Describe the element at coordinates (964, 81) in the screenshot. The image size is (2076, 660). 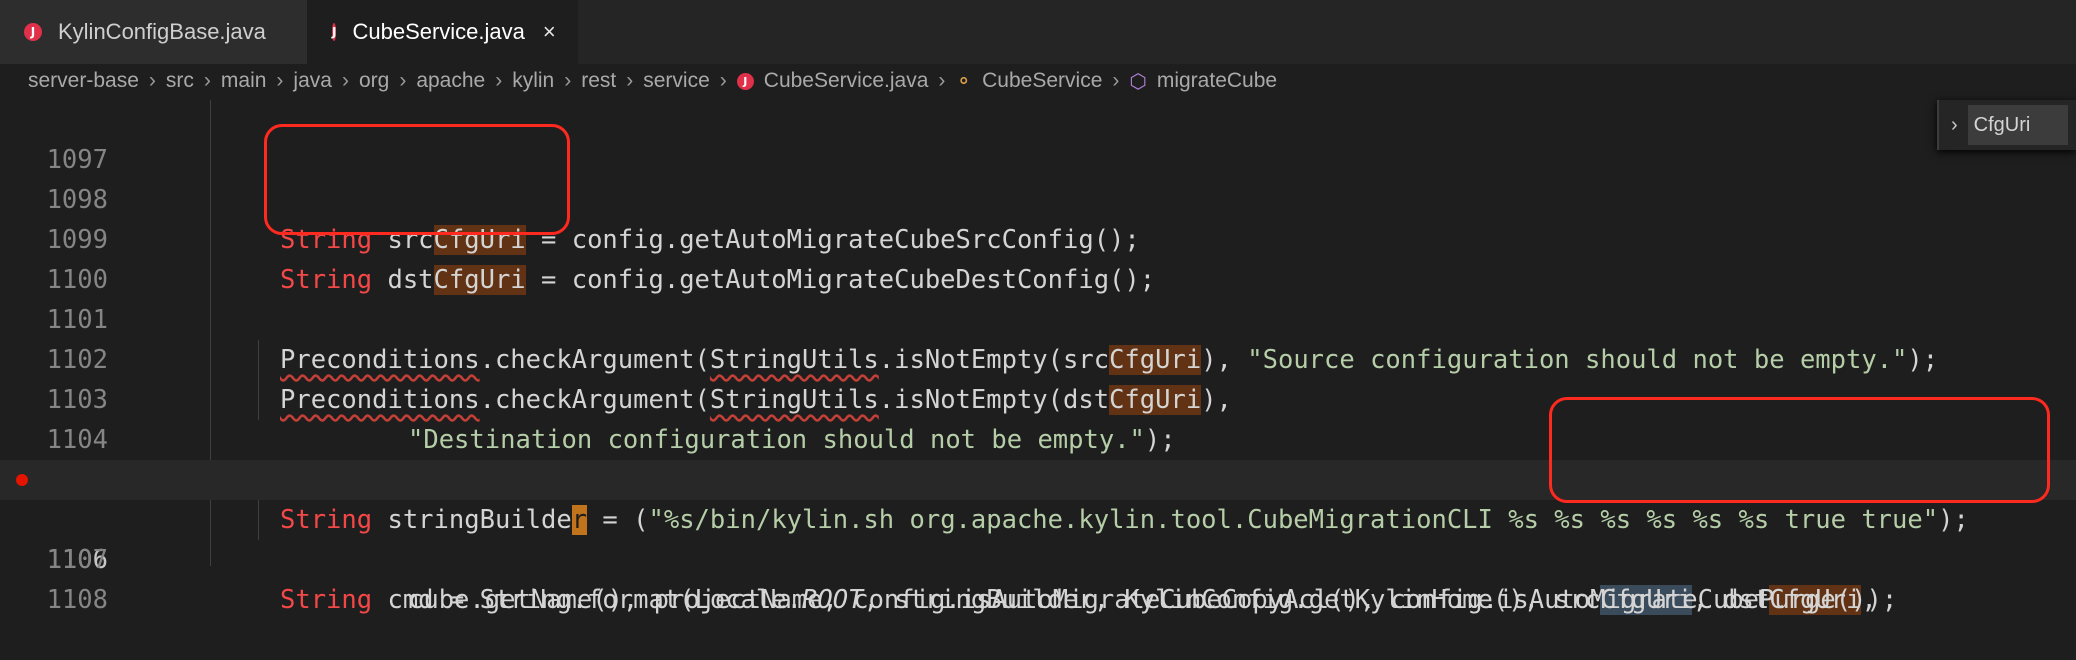
I see `class-icon: ⚬` at that location.